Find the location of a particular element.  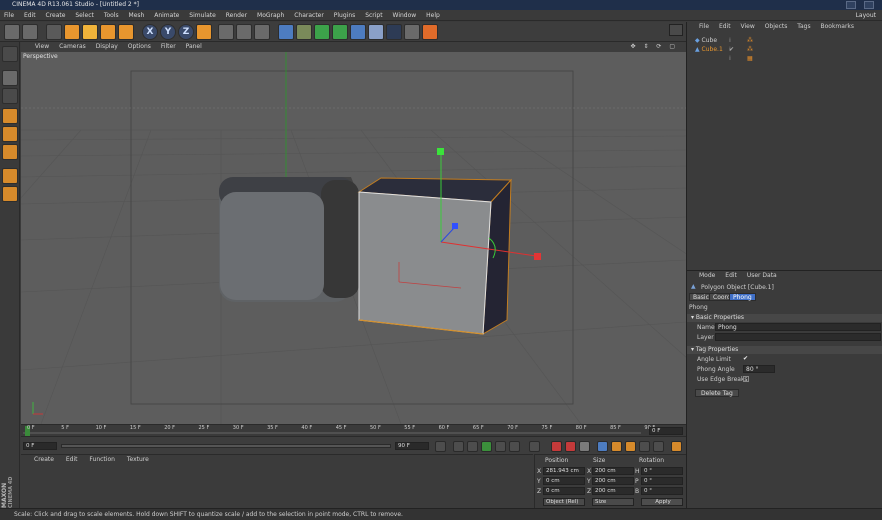

key-parameter-icon is located at coordinates (644, 446).